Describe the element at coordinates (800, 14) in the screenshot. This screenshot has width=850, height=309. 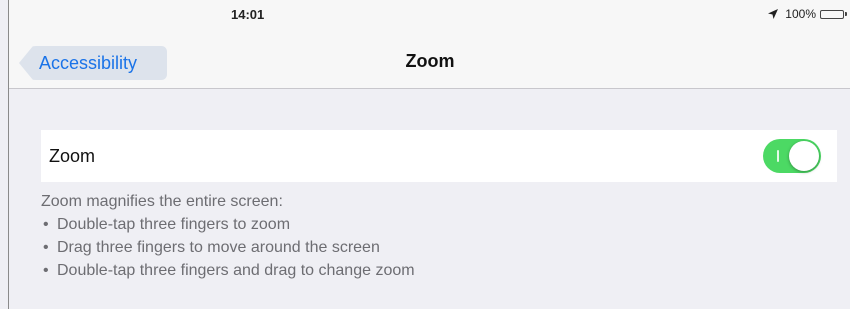
I see `battery-percentage: 100%` at that location.